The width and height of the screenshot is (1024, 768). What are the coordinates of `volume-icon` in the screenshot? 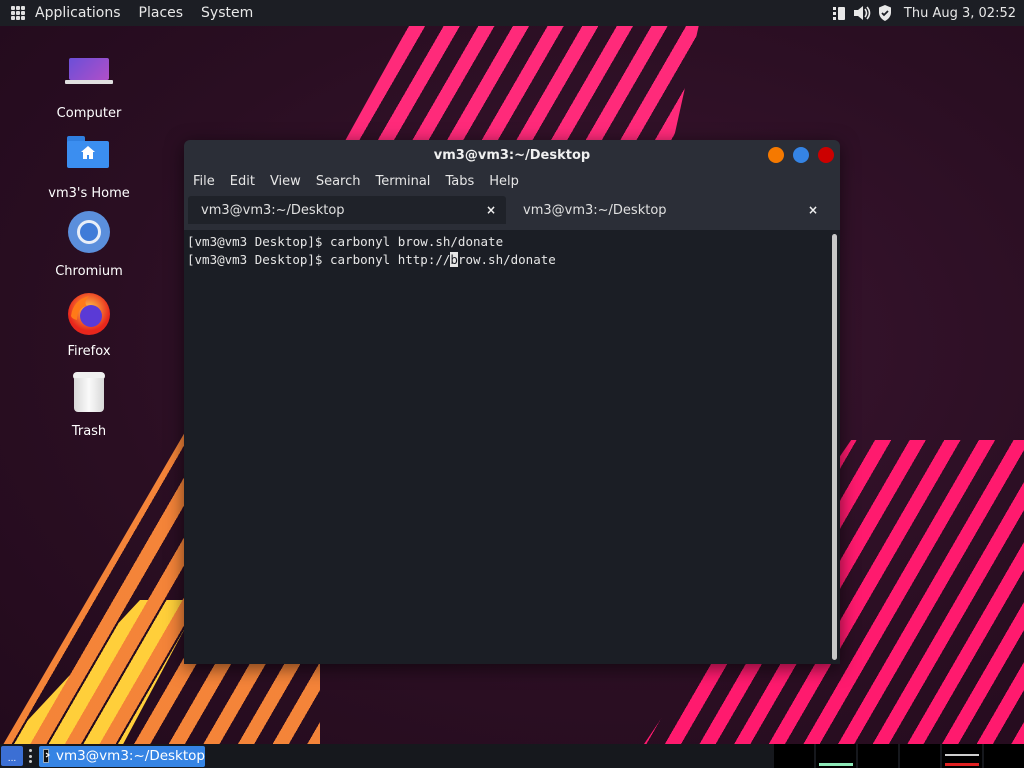 It's located at (862, 13).